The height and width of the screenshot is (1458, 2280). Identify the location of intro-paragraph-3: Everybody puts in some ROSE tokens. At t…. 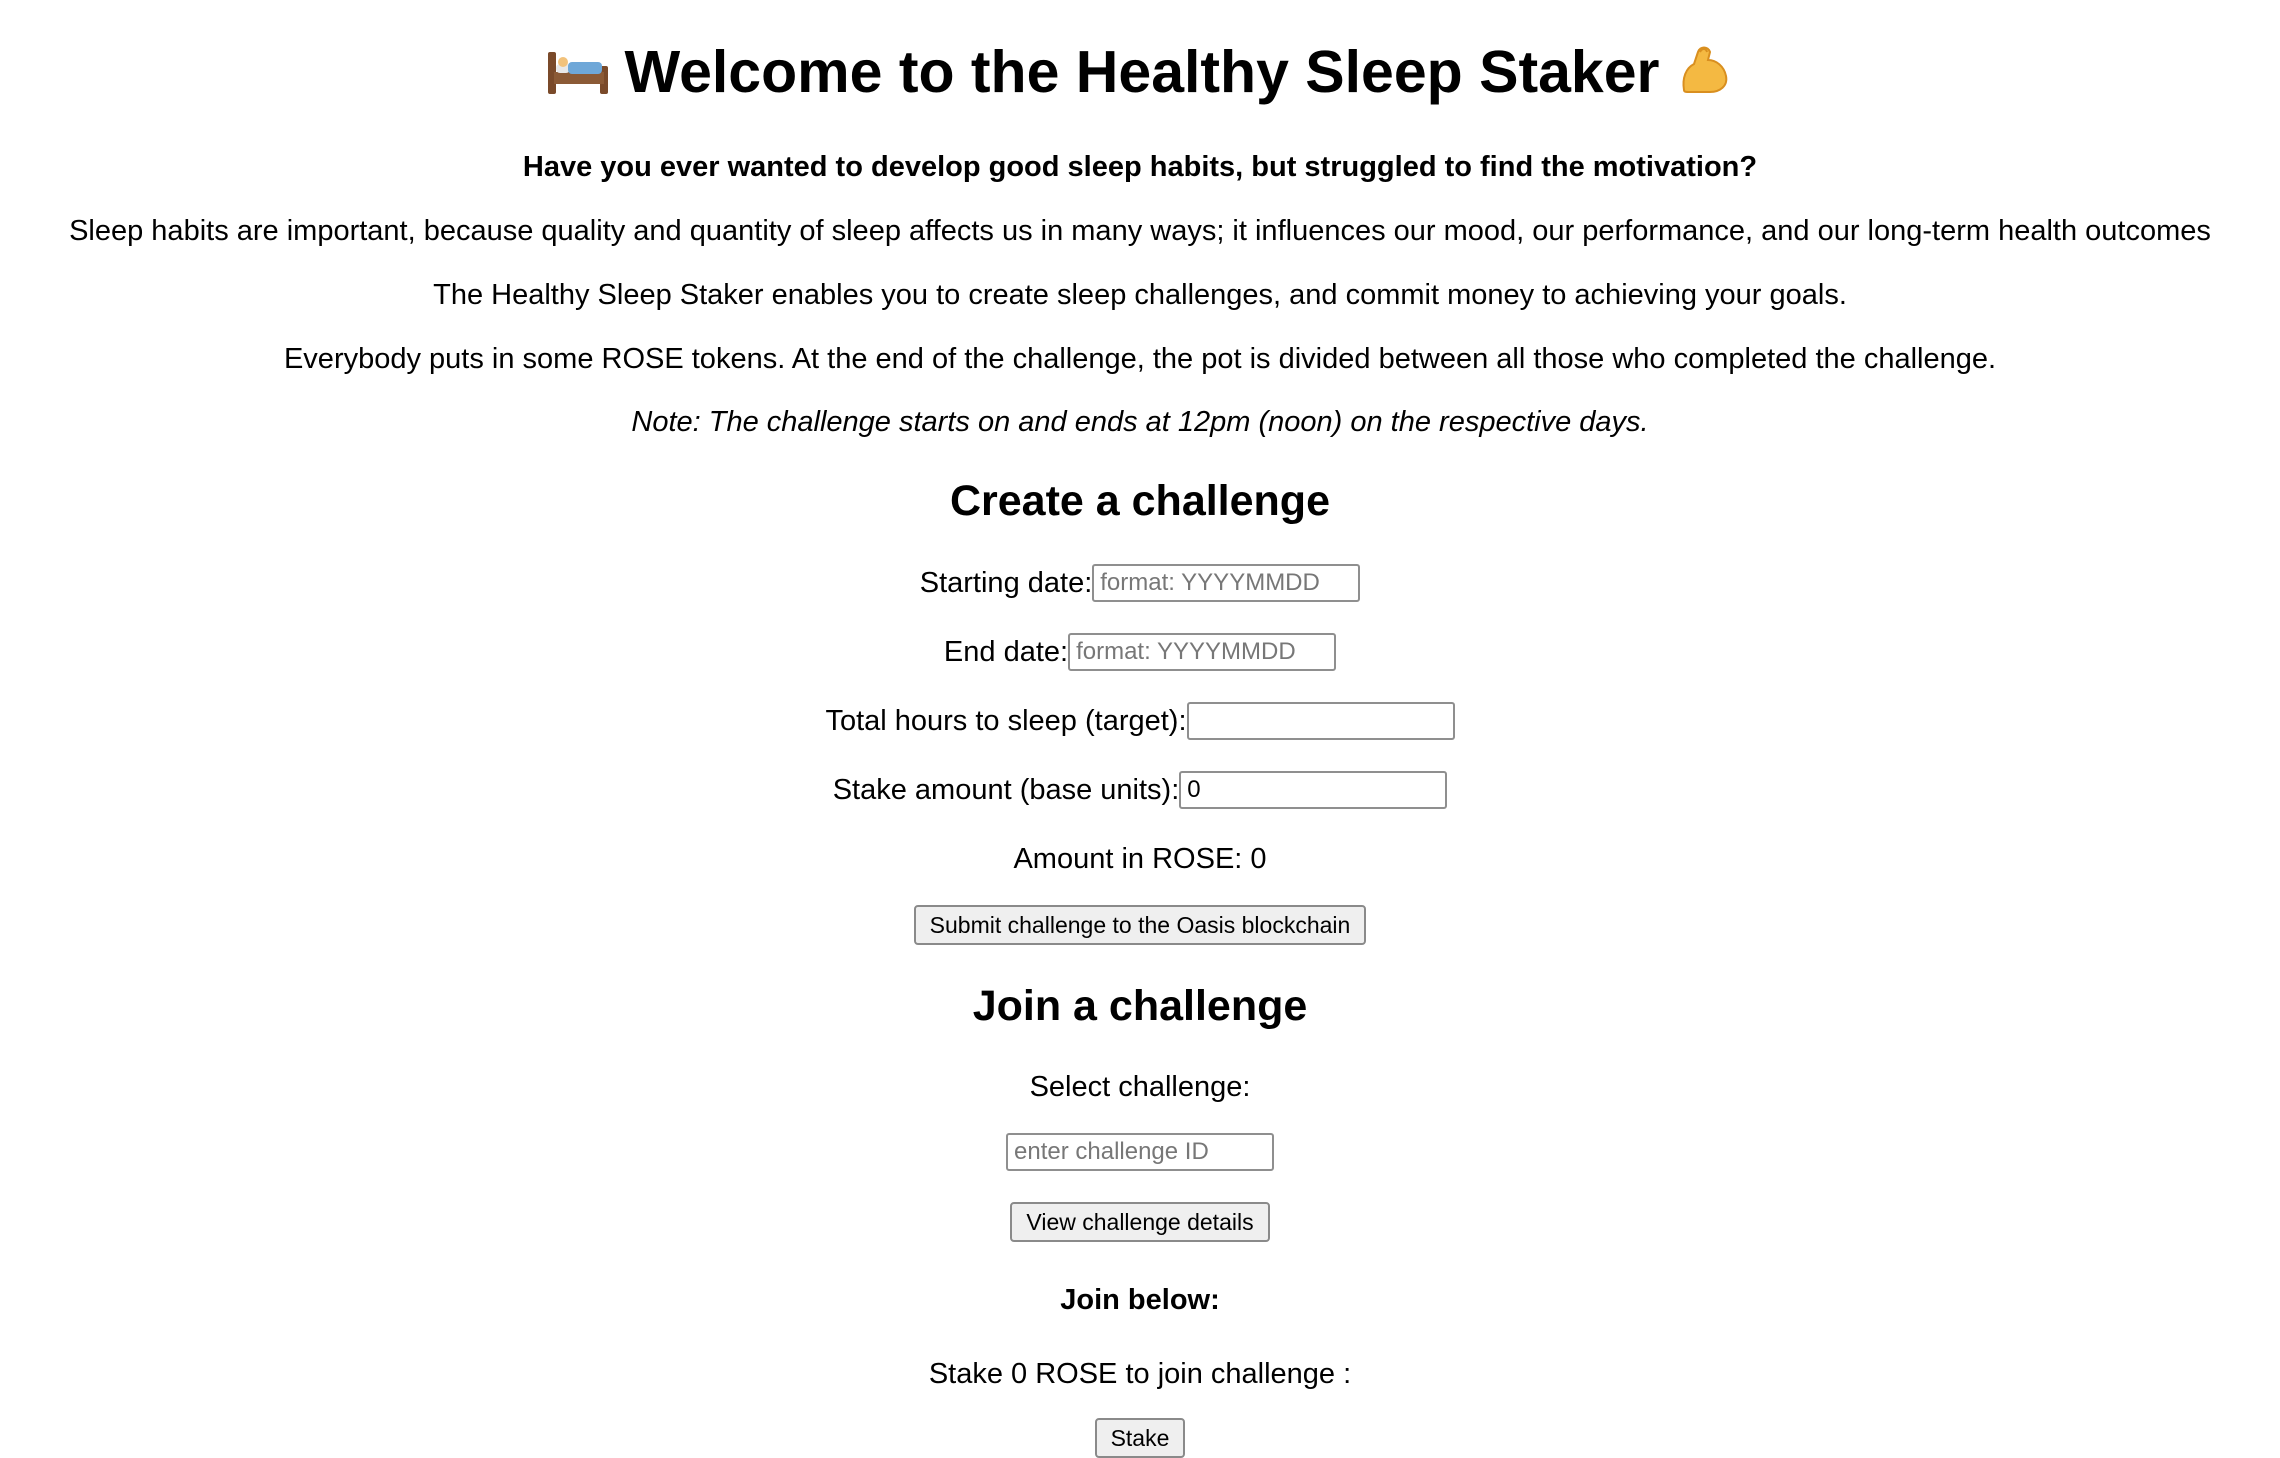
(1140, 359).